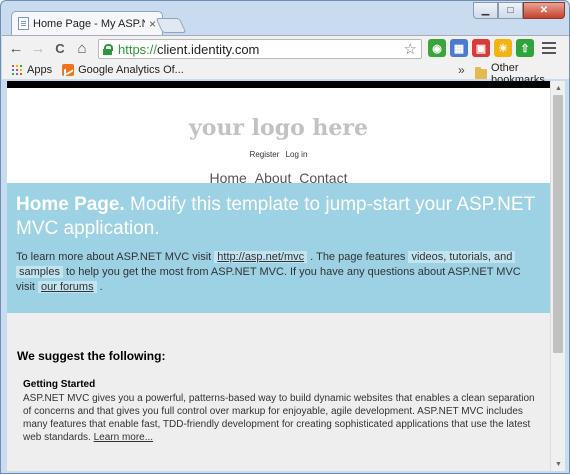 The height and width of the screenshot is (474, 570). Describe the element at coordinates (68, 70) in the screenshot. I see `analytics-icon` at that location.